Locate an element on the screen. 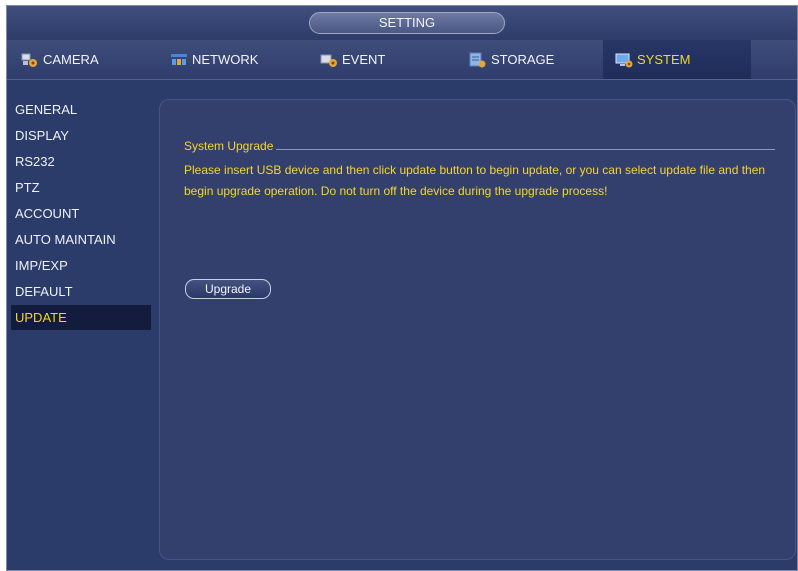 The height and width of the screenshot is (571, 798). title-bar: SETTING is located at coordinates (402, 23).